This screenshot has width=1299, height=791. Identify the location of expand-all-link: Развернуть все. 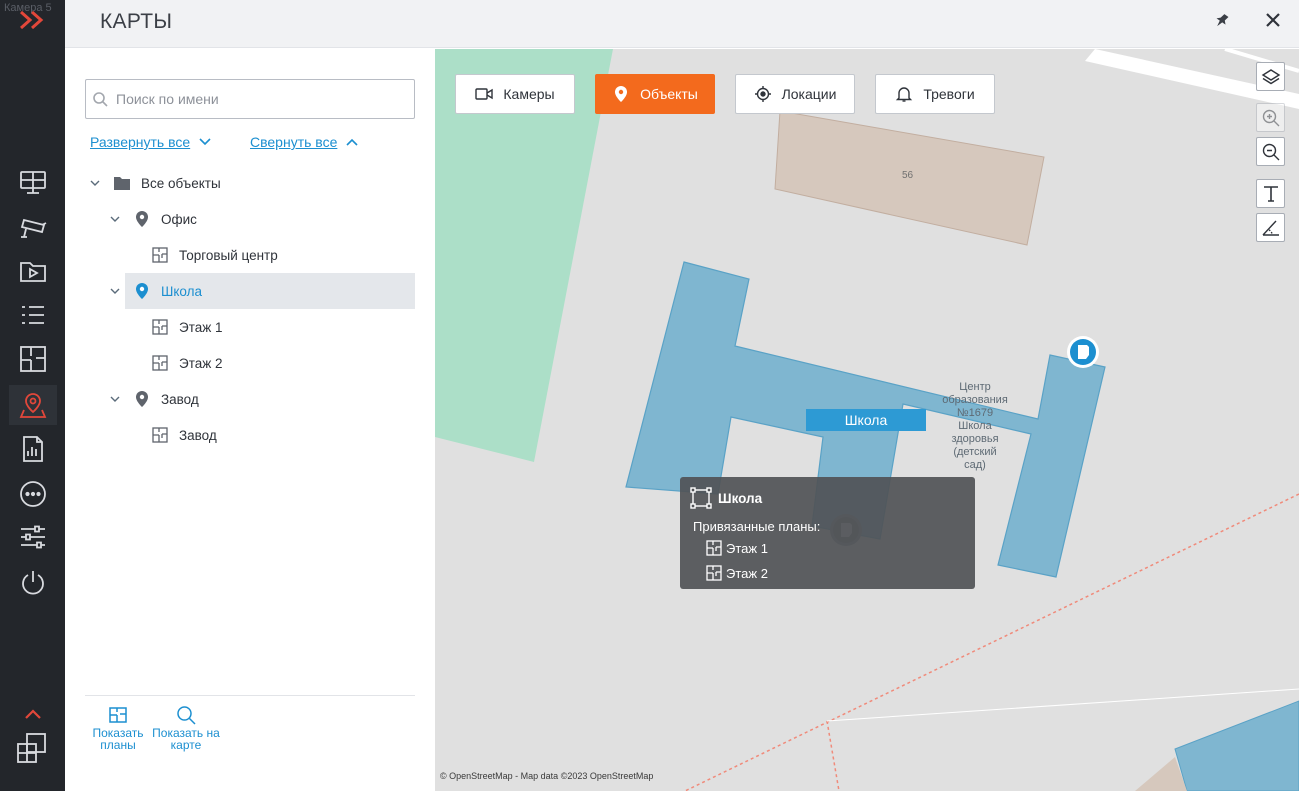
(151, 142).